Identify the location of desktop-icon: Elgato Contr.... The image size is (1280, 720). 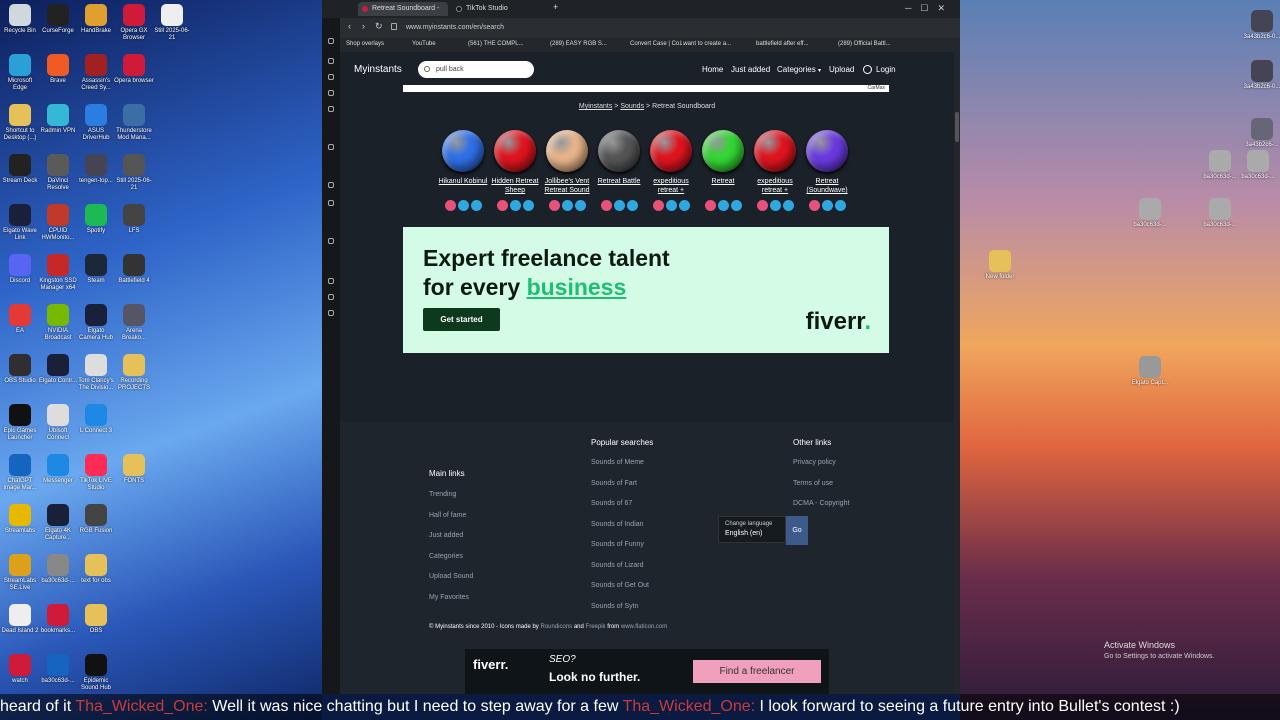
(58, 369).